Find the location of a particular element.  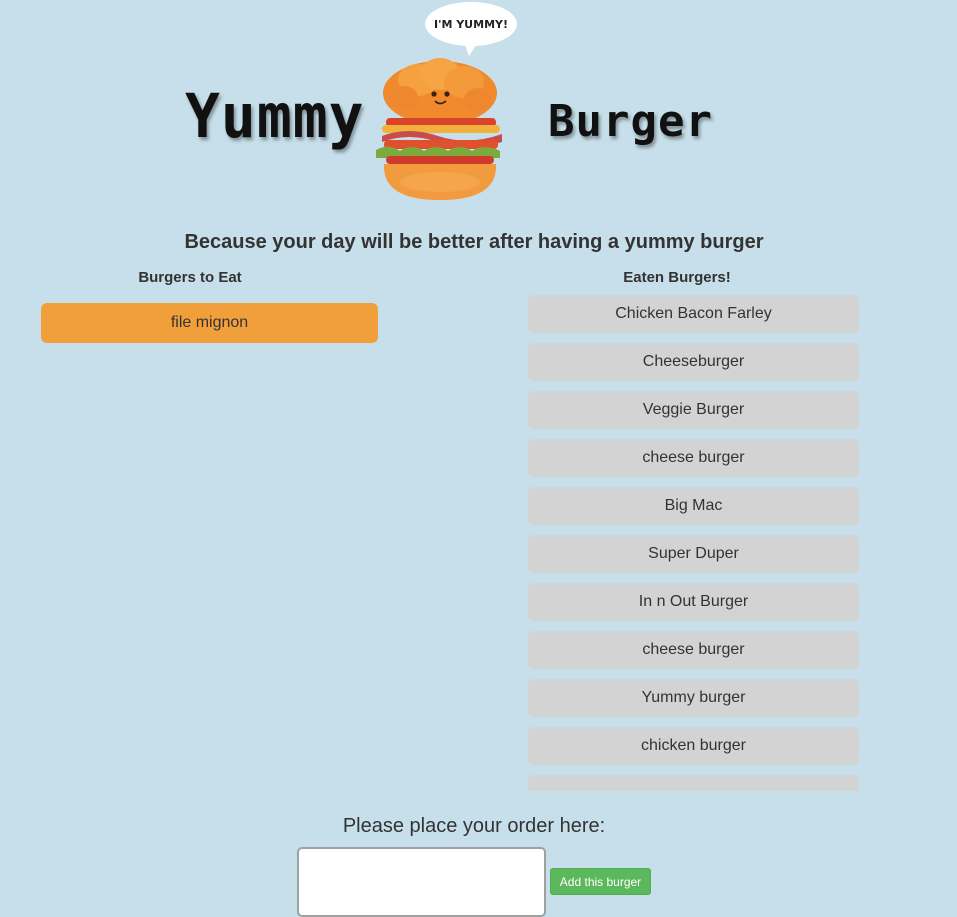

eaten-burgers-heading: Eaten Burgers! is located at coordinates (677, 277).